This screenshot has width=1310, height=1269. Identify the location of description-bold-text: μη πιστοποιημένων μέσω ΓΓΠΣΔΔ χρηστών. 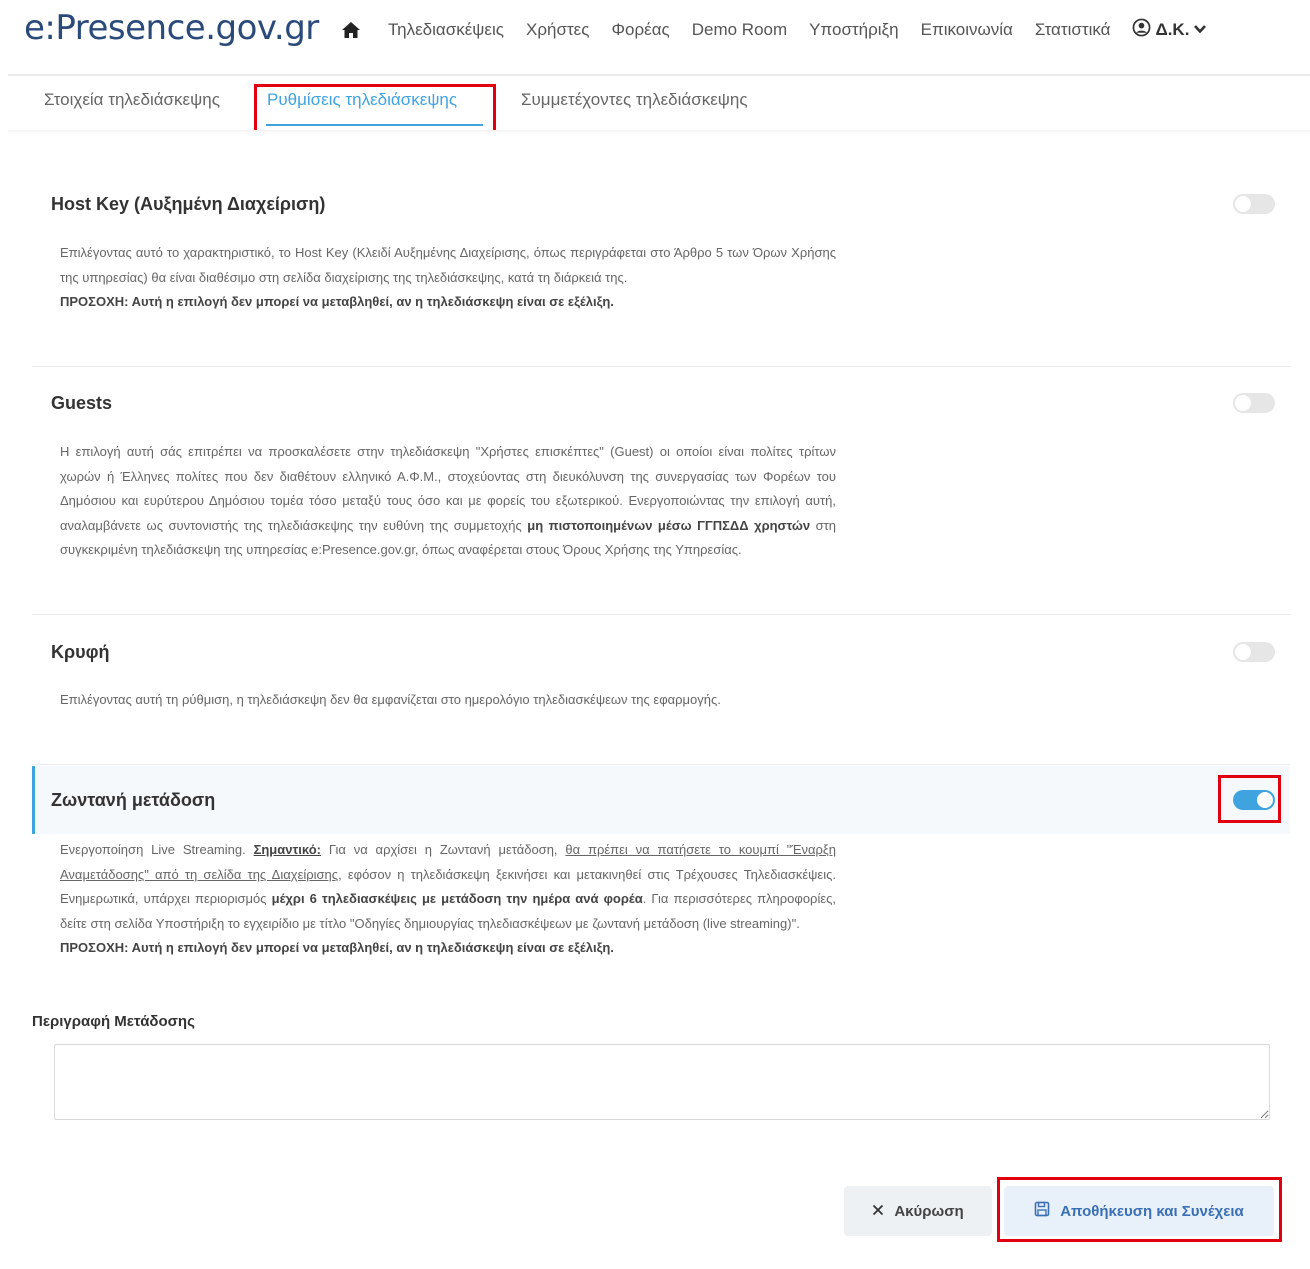
(669, 525).